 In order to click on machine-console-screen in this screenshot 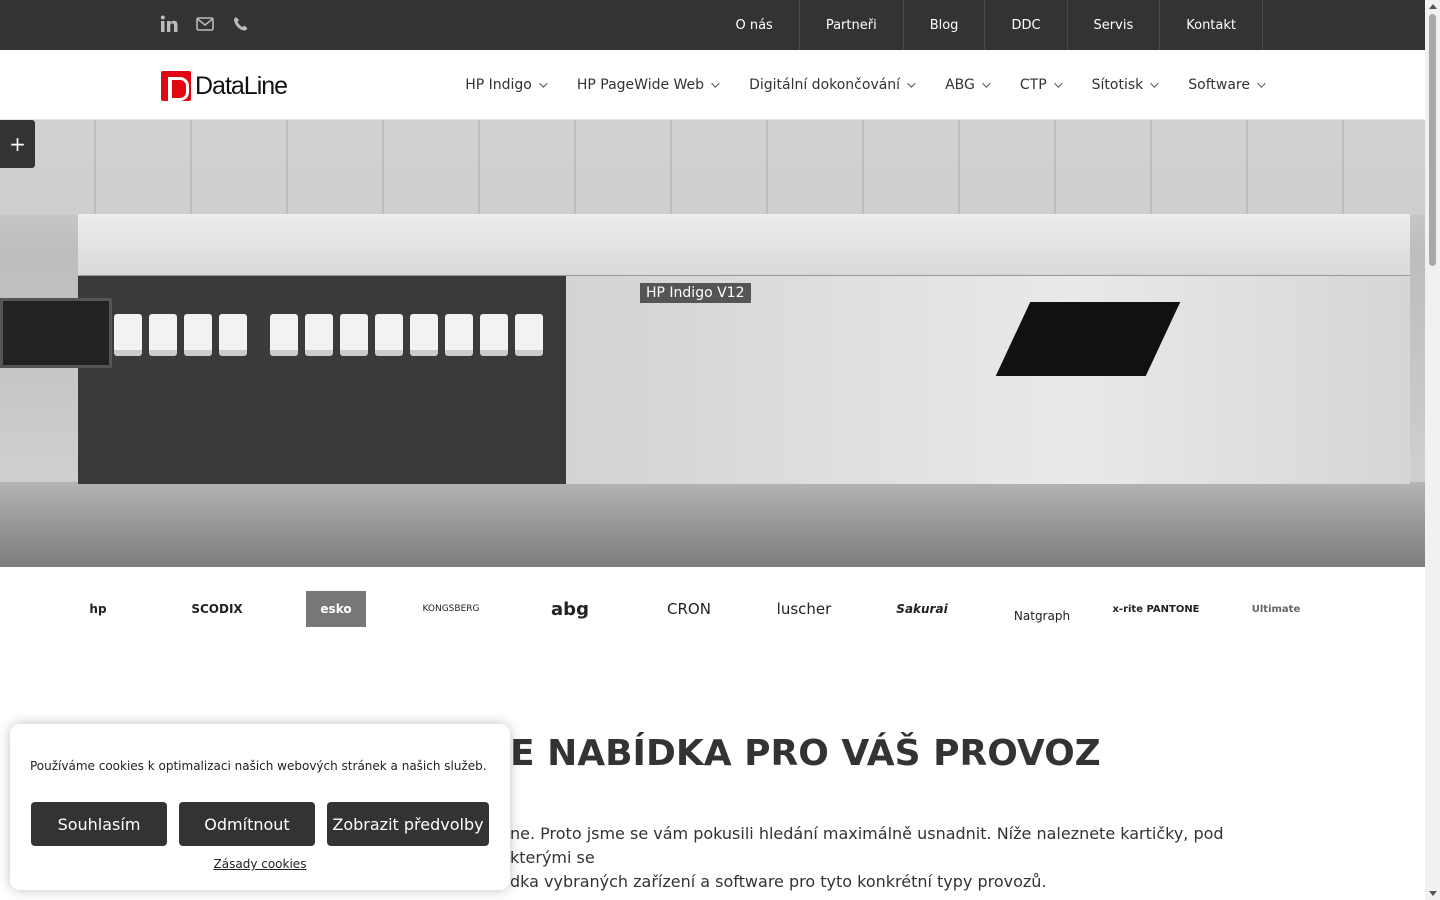, I will do `click(56, 333)`.